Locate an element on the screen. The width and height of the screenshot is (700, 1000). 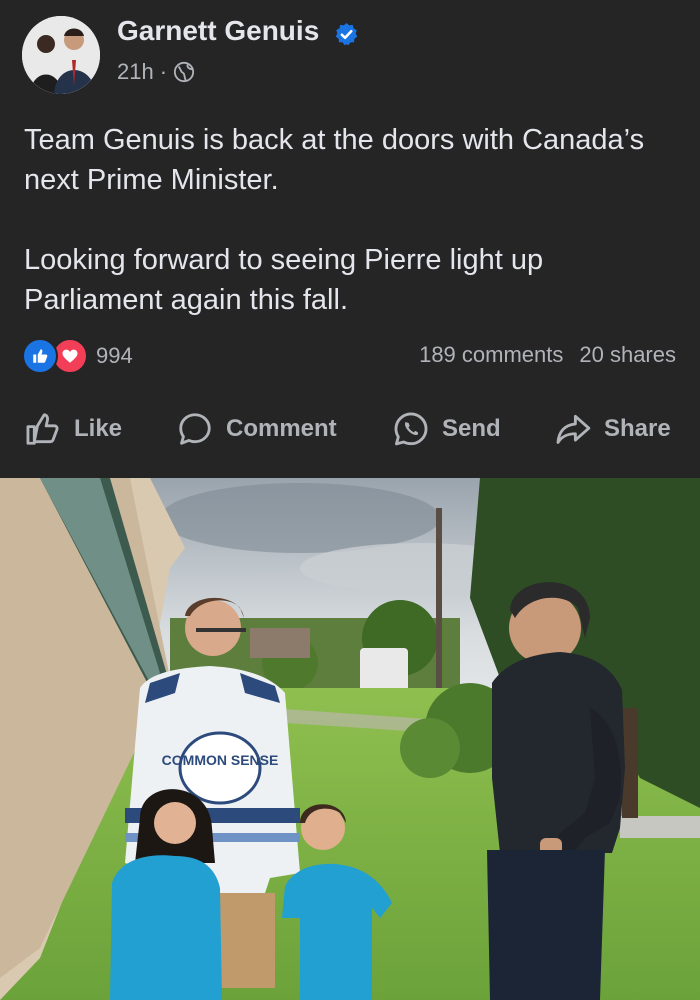
action-bar: Like Comment Send Share is located at coordinates (350, 429).